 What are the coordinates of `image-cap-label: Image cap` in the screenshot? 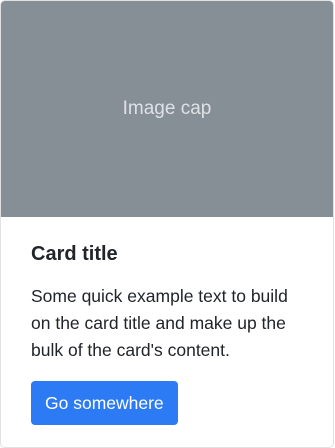 It's located at (167, 108).